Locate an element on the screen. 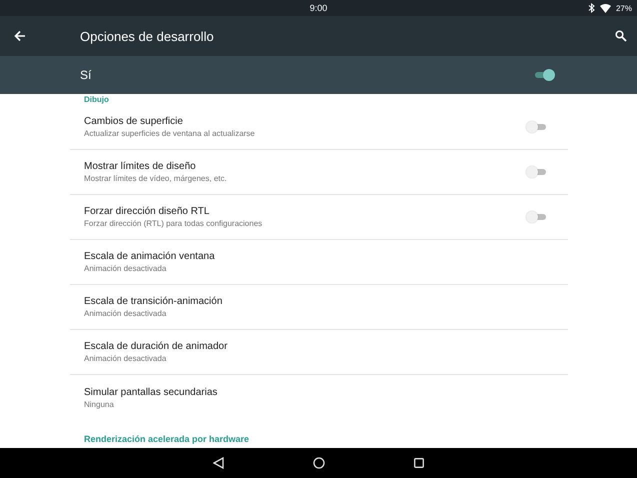  clock: 9:00 is located at coordinates (319, 8).